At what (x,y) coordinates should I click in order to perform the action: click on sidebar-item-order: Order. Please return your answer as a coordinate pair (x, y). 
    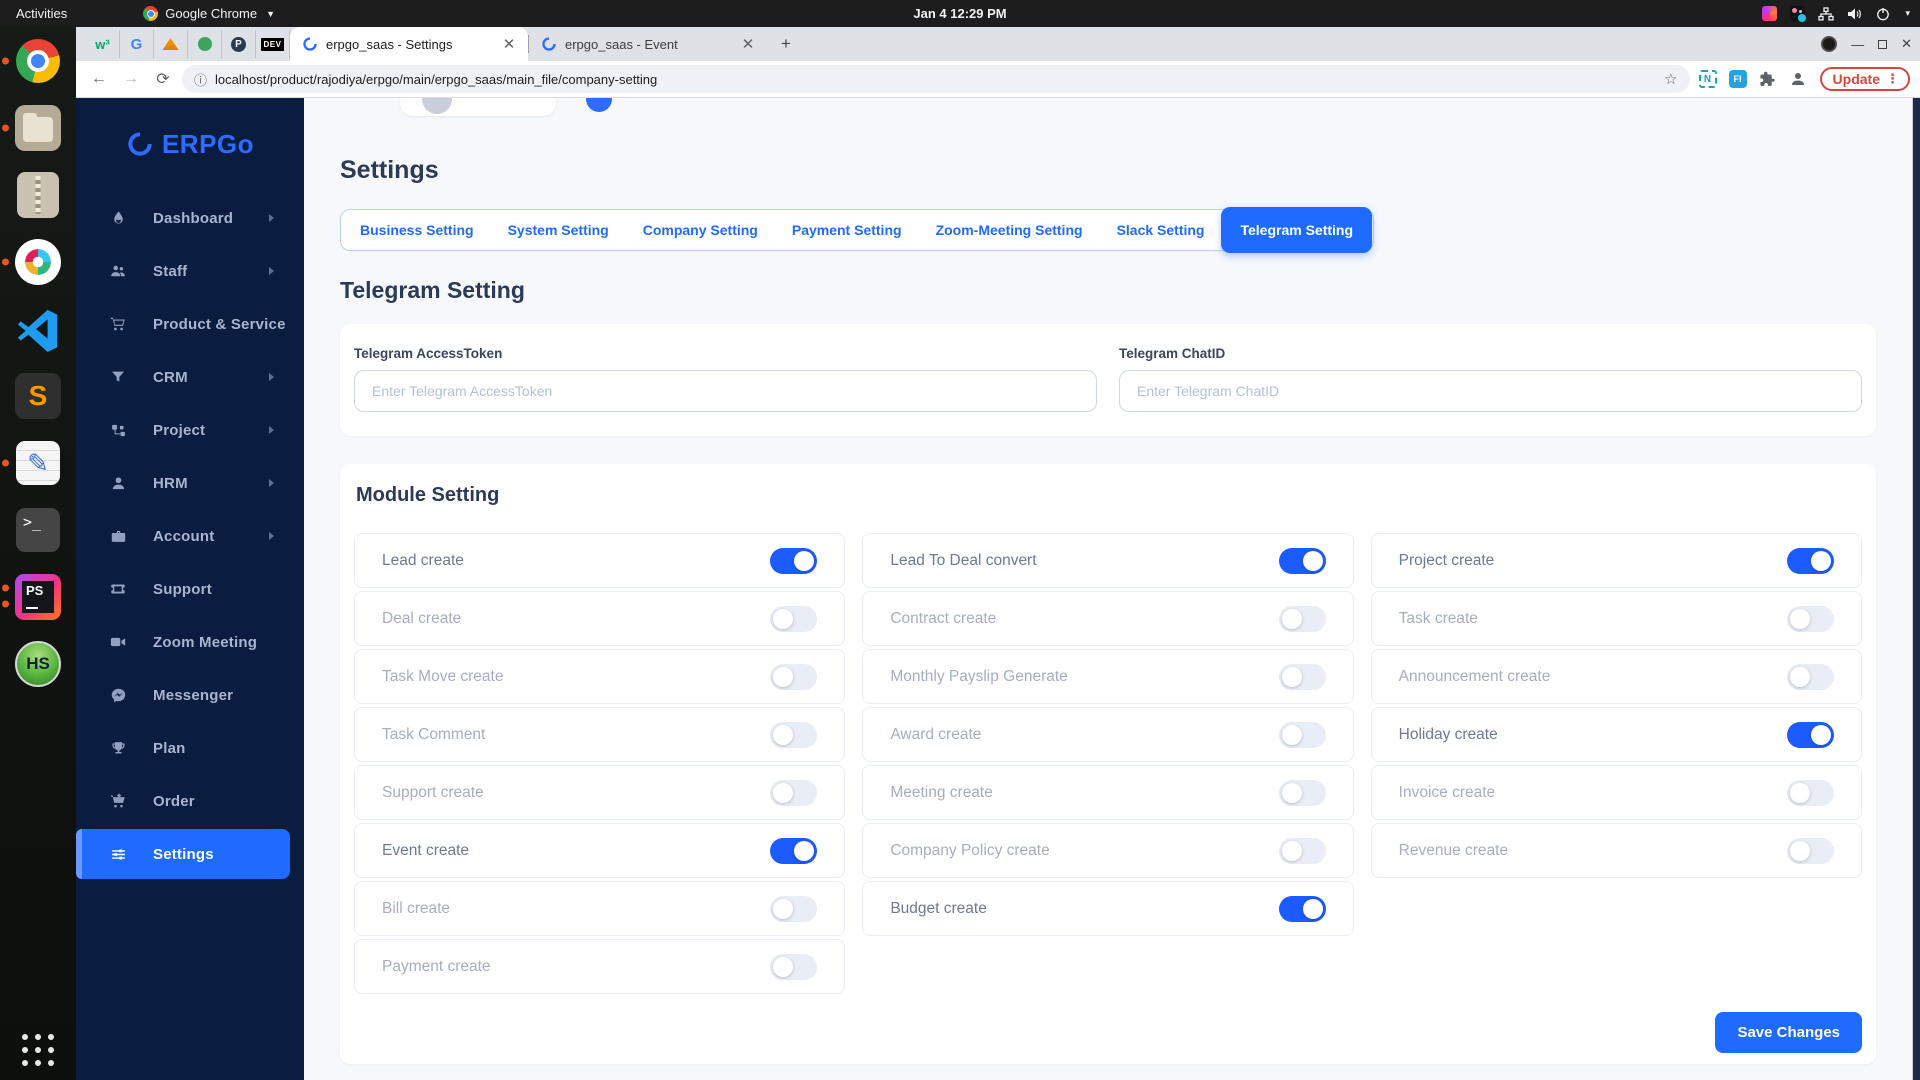
    Looking at the image, I should click on (183, 801).